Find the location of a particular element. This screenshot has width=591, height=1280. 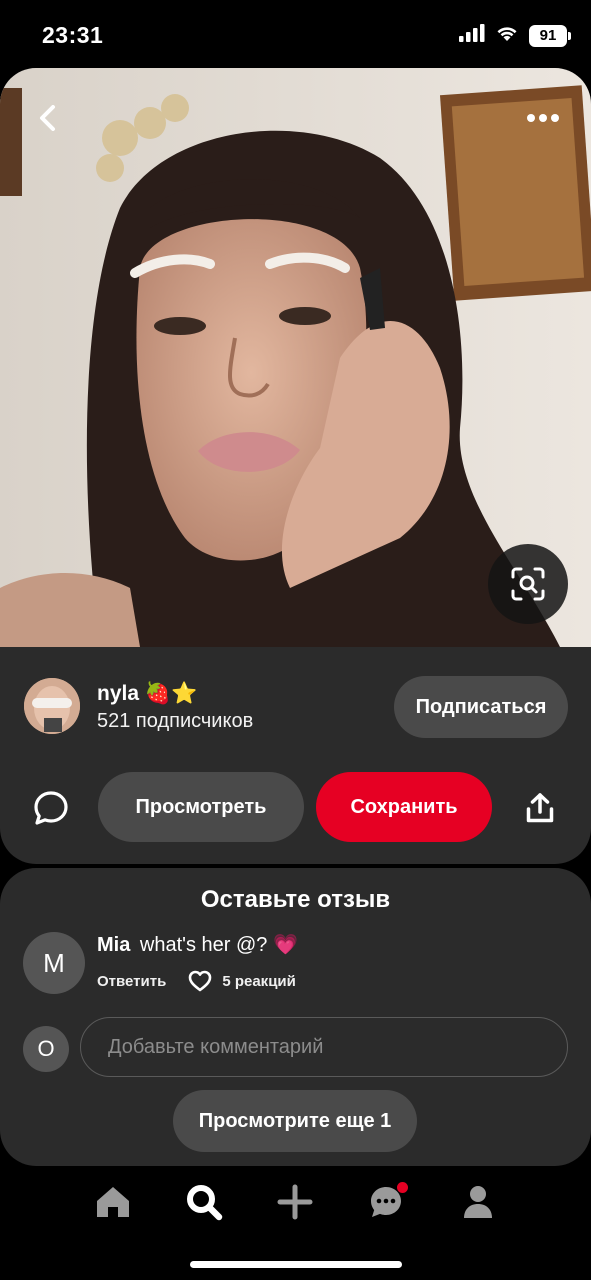

comment-text-line: Mia what's her @? 💗 is located at coordinates (197, 944).